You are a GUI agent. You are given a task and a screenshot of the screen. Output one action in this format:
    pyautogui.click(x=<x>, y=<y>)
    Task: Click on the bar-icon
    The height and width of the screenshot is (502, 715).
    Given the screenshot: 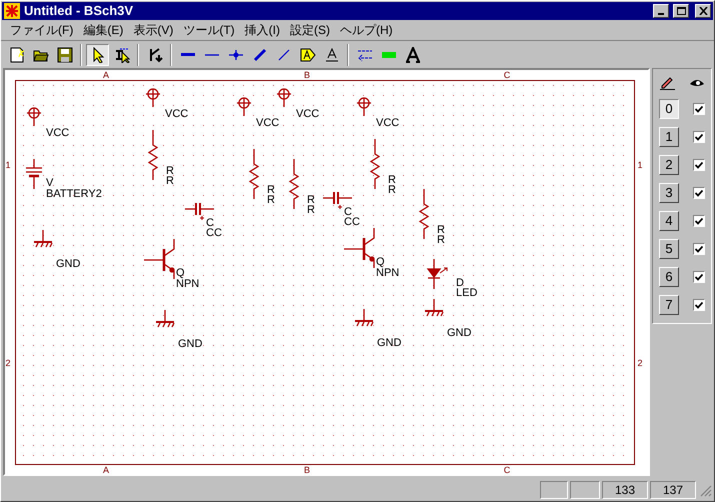 What is the action you would take?
    pyautogui.click(x=389, y=55)
    